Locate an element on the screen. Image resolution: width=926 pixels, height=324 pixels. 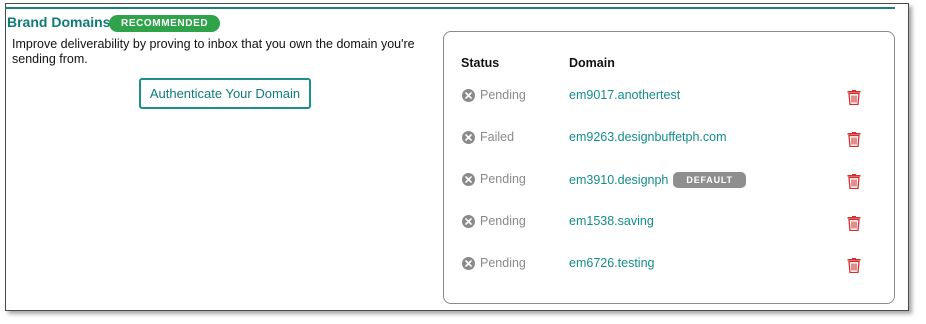
domain-link: em1538.saving is located at coordinates (611, 221).